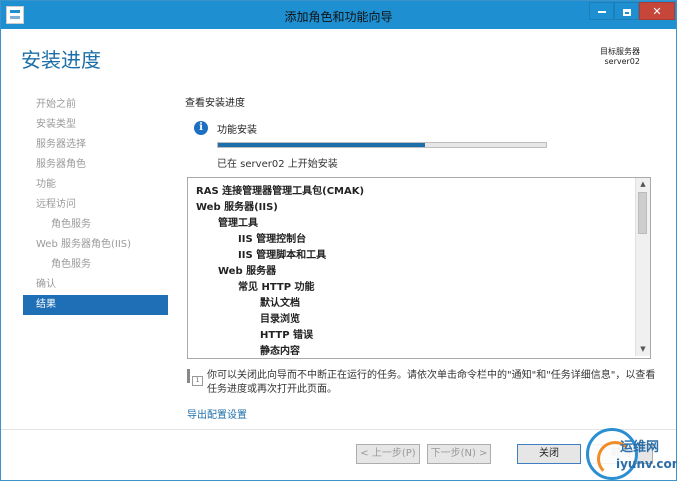 The image size is (677, 482). What do you see at coordinates (280, 319) in the screenshot?
I see `feature-list-item: 目录浏览` at bounding box center [280, 319].